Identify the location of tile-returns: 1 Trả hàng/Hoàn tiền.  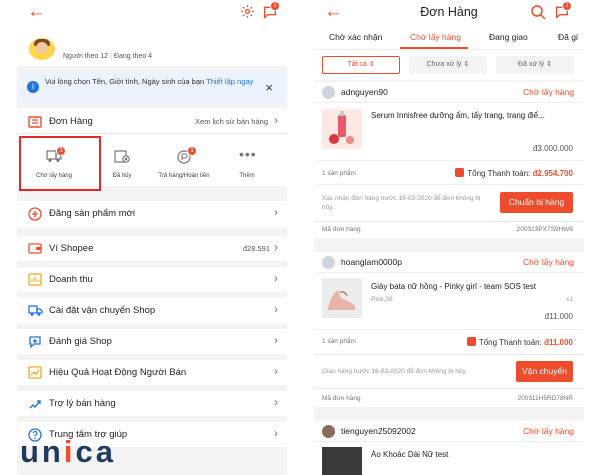
(184, 160).